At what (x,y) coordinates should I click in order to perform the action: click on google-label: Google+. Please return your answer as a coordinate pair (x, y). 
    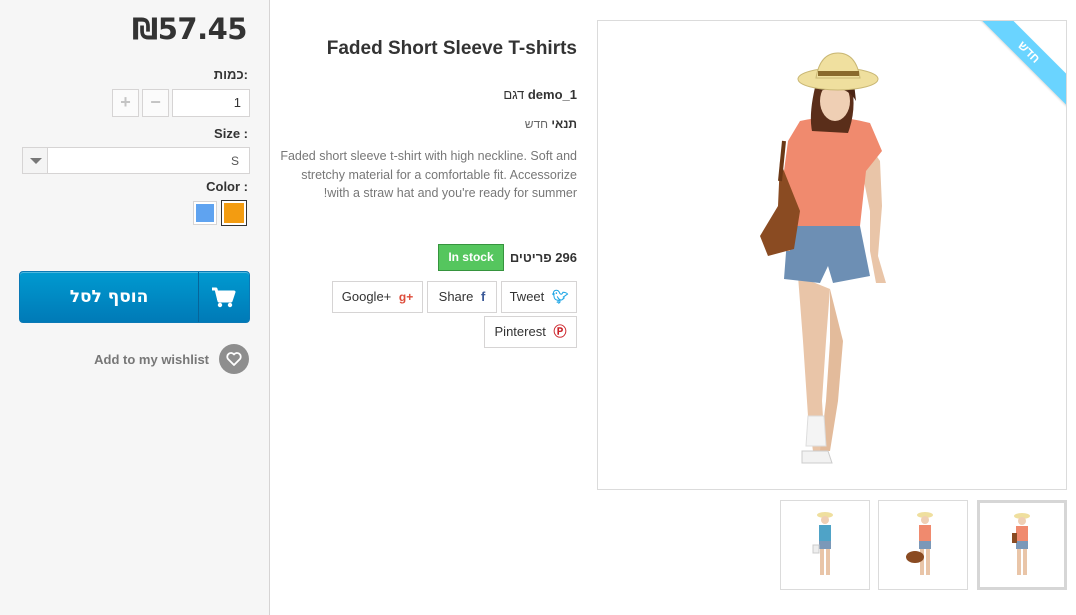
    Looking at the image, I should click on (366, 296).